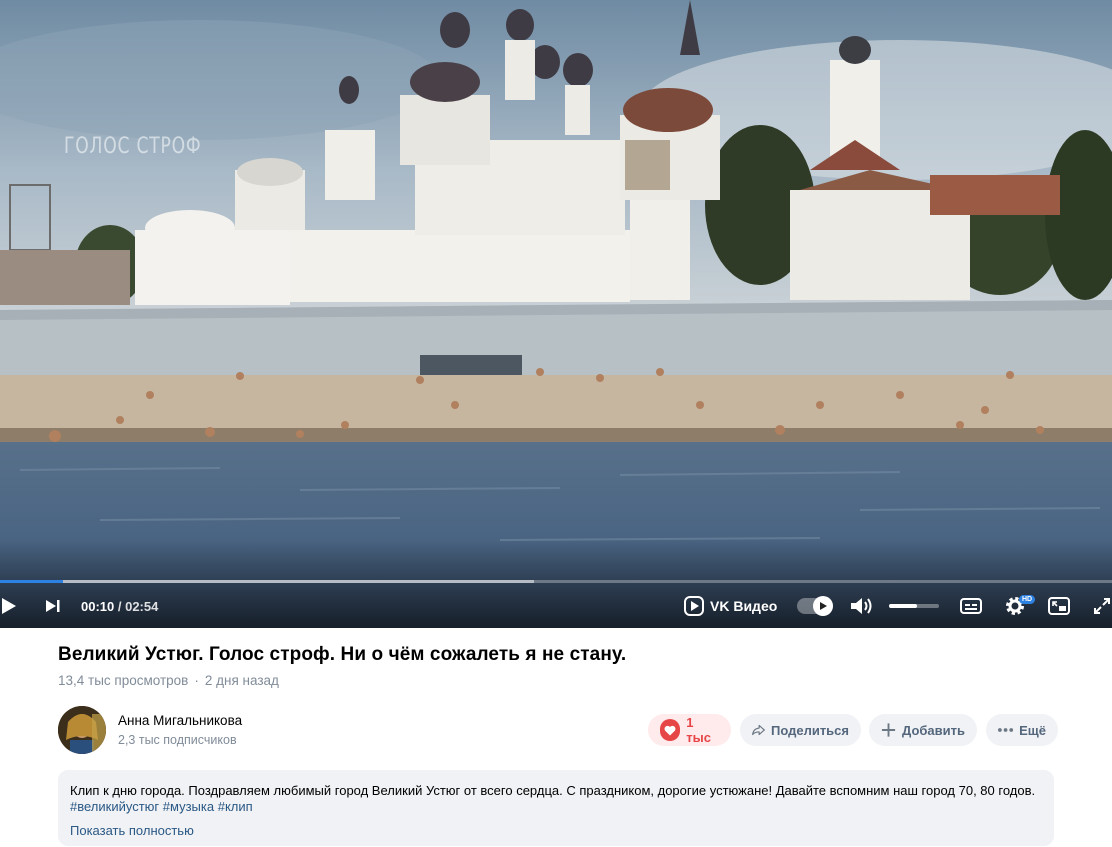 This screenshot has height=847, width=1112. I want to click on volume-level, so click(903, 606).